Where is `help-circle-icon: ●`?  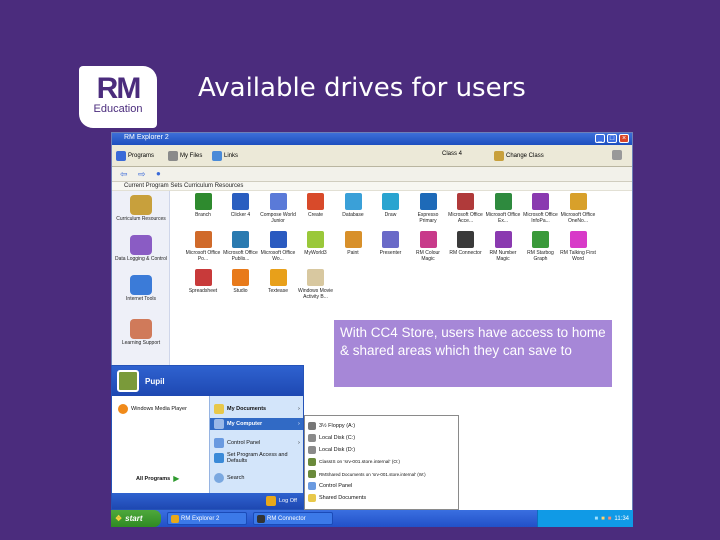
help-circle-icon: ● is located at coordinates (158, 173).